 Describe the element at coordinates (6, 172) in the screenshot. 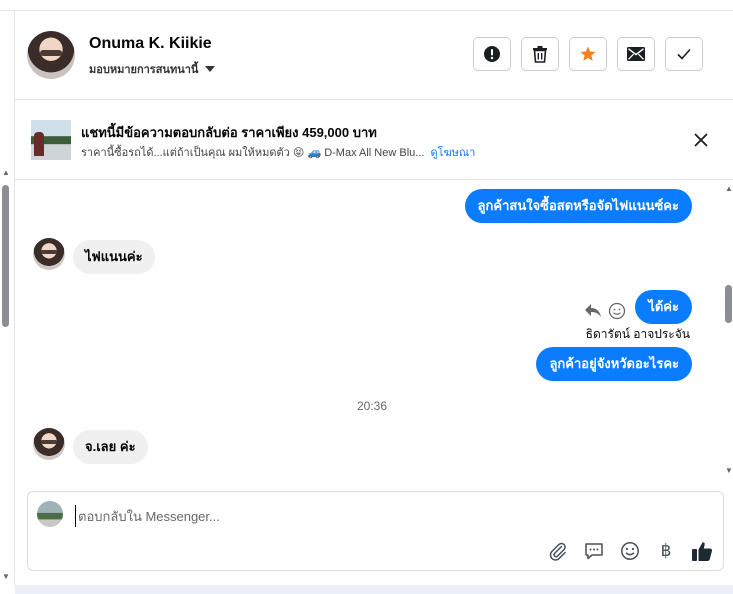

I see `left-scroll-up-arrow: ▲` at that location.